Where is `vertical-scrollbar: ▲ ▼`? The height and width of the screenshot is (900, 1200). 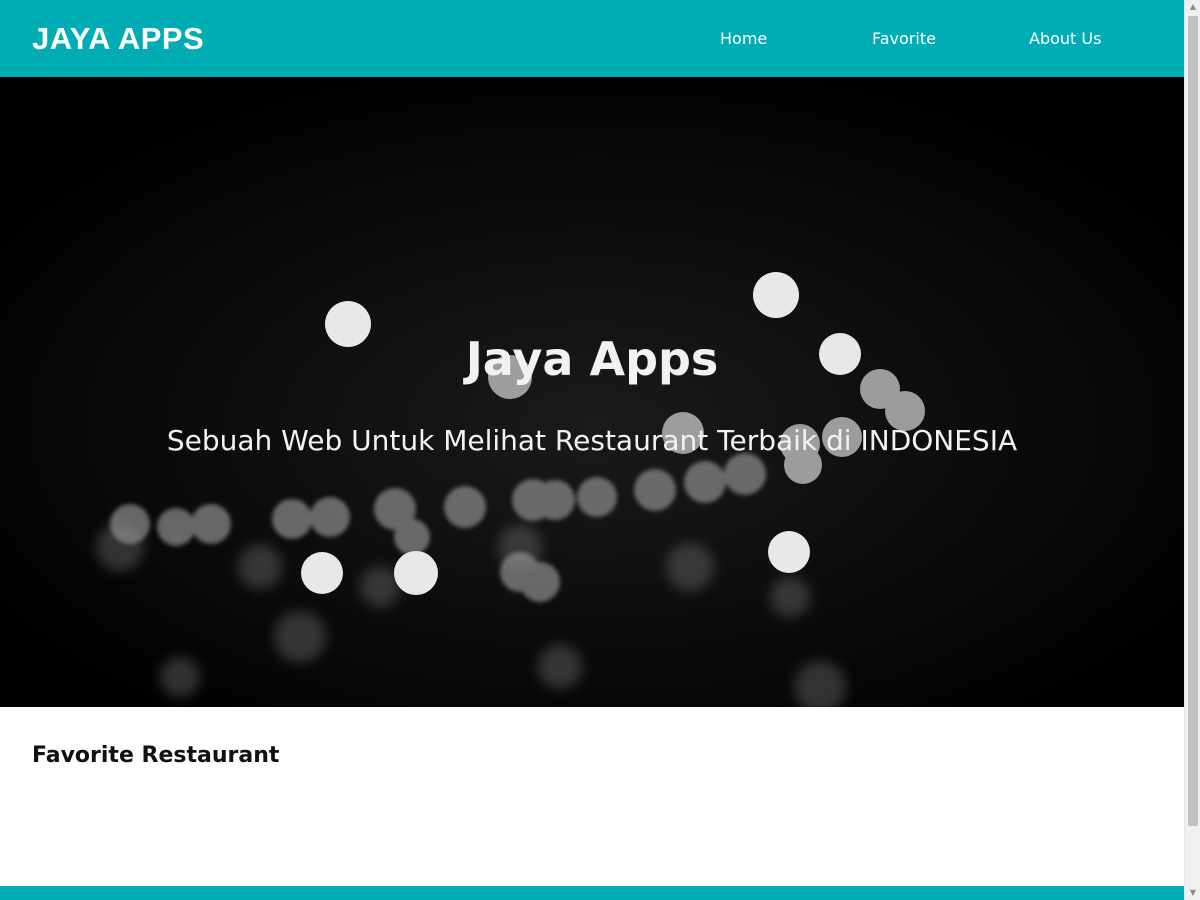
vertical-scrollbar: ▲ ▼ is located at coordinates (1192, 450).